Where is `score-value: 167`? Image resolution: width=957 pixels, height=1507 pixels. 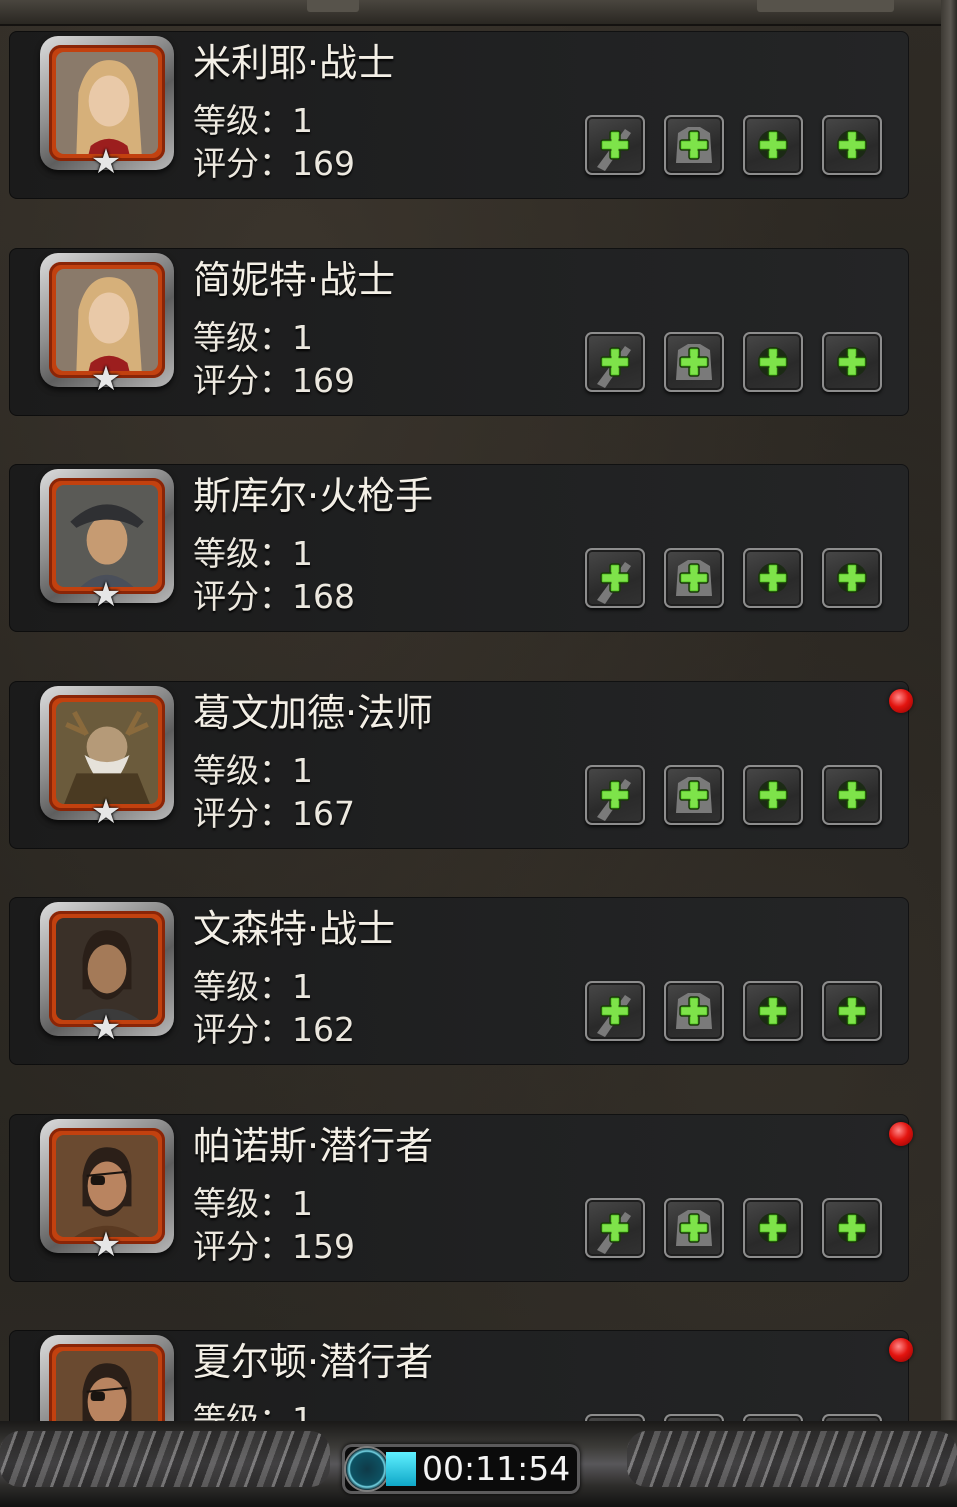
score-value: 167 is located at coordinates (323, 813).